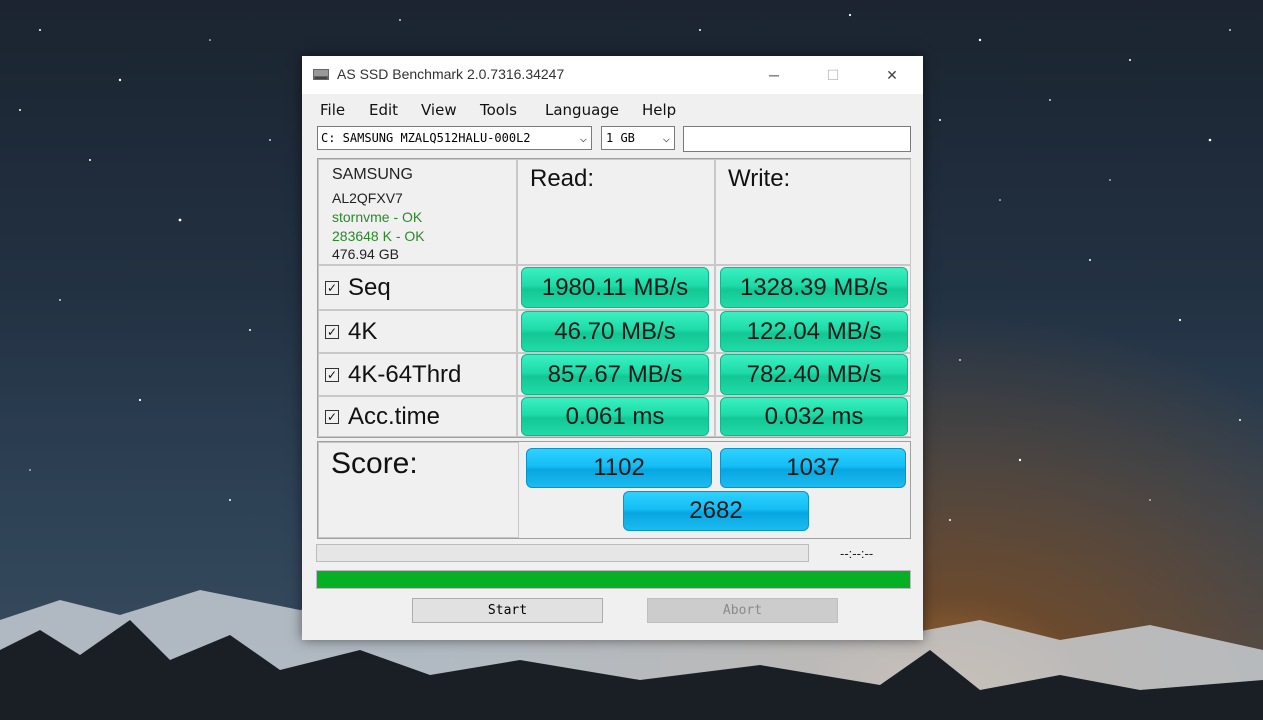 Image resolution: width=1263 pixels, height=720 pixels. I want to click on seq-read-result: 1980.11 MB/s, so click(615, 287).